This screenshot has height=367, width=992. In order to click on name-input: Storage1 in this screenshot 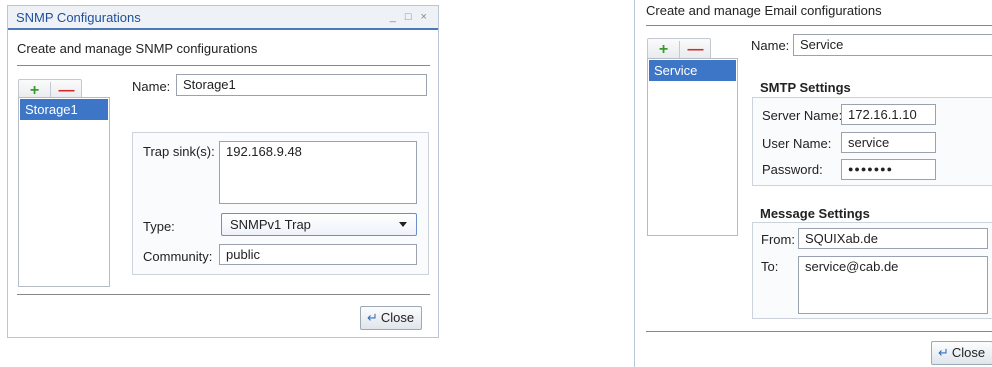, I will do `click(301, 85)`.